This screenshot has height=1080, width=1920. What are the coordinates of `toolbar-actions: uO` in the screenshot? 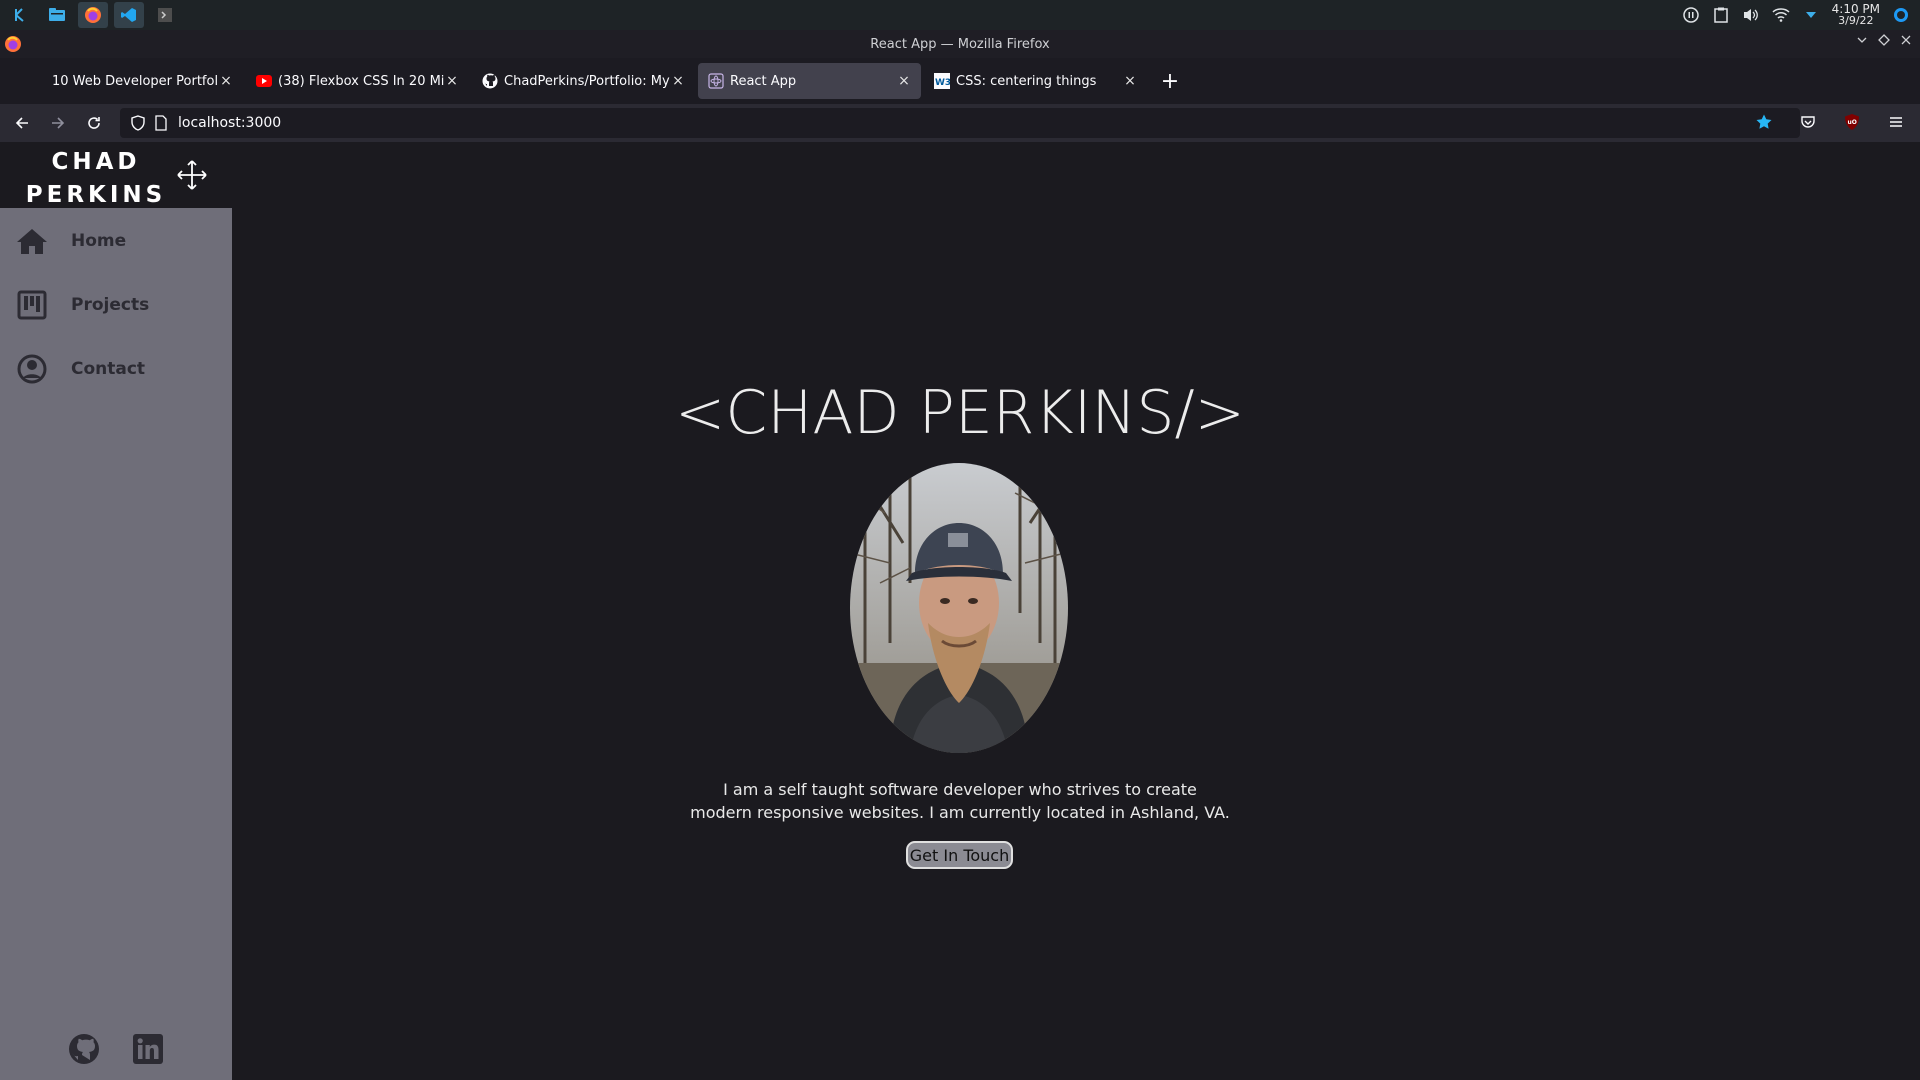 It's located at (1826, 122).